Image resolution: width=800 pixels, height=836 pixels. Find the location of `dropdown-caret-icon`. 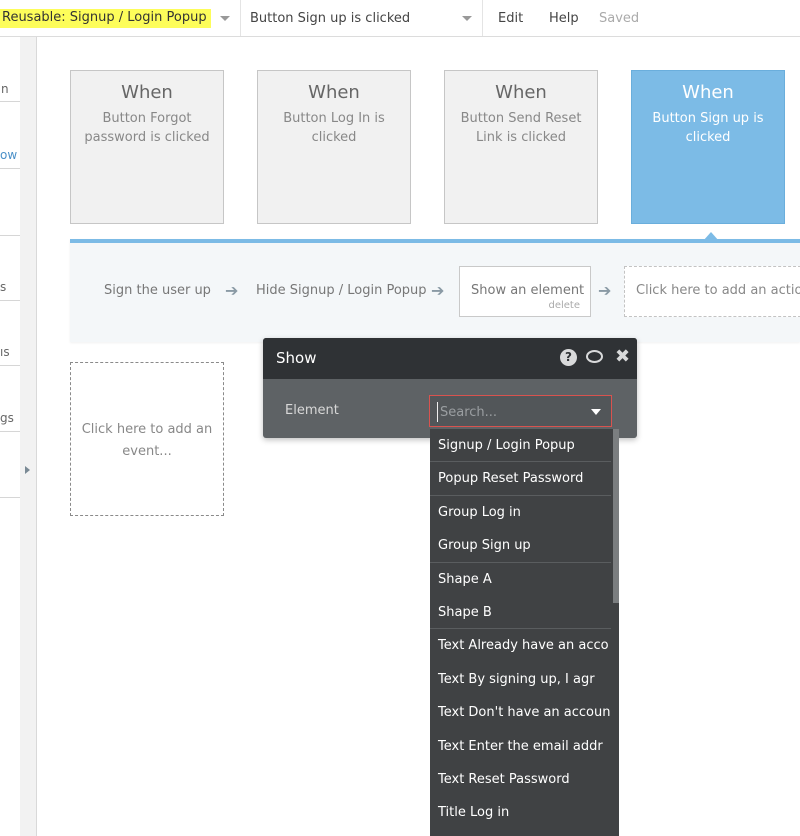

dropdown-caret-icon is located at coordinates (596, 412).